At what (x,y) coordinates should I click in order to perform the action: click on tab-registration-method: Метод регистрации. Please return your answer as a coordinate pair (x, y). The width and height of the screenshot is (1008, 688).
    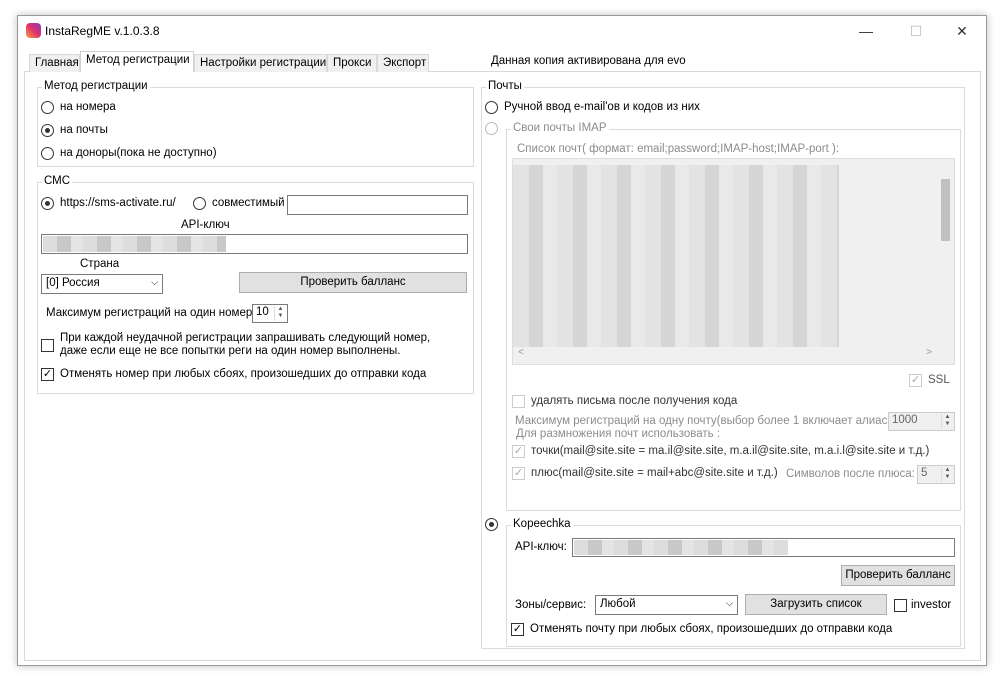
    Looking at the image, I should click on (137, 61).